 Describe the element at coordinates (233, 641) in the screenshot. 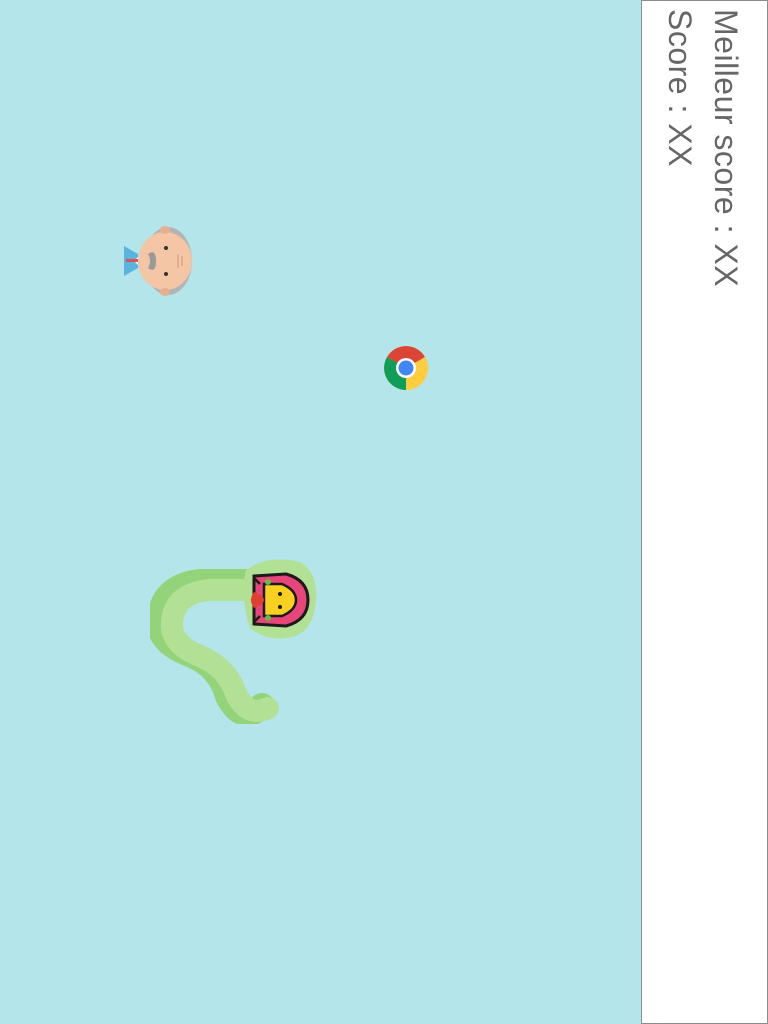

I see `snake-with-hooded-rider-icon` at that location.